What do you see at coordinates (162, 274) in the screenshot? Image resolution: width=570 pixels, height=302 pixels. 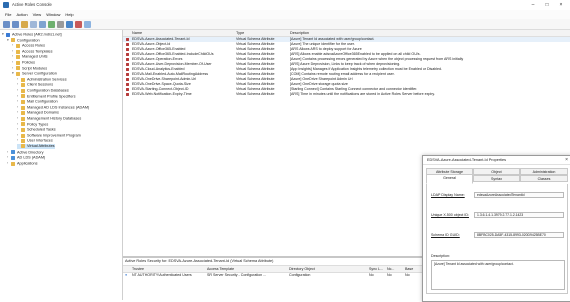 I see `trustee-cell: NT AUTHORITY\Authenticated Users` at bounding box center [162, 274].